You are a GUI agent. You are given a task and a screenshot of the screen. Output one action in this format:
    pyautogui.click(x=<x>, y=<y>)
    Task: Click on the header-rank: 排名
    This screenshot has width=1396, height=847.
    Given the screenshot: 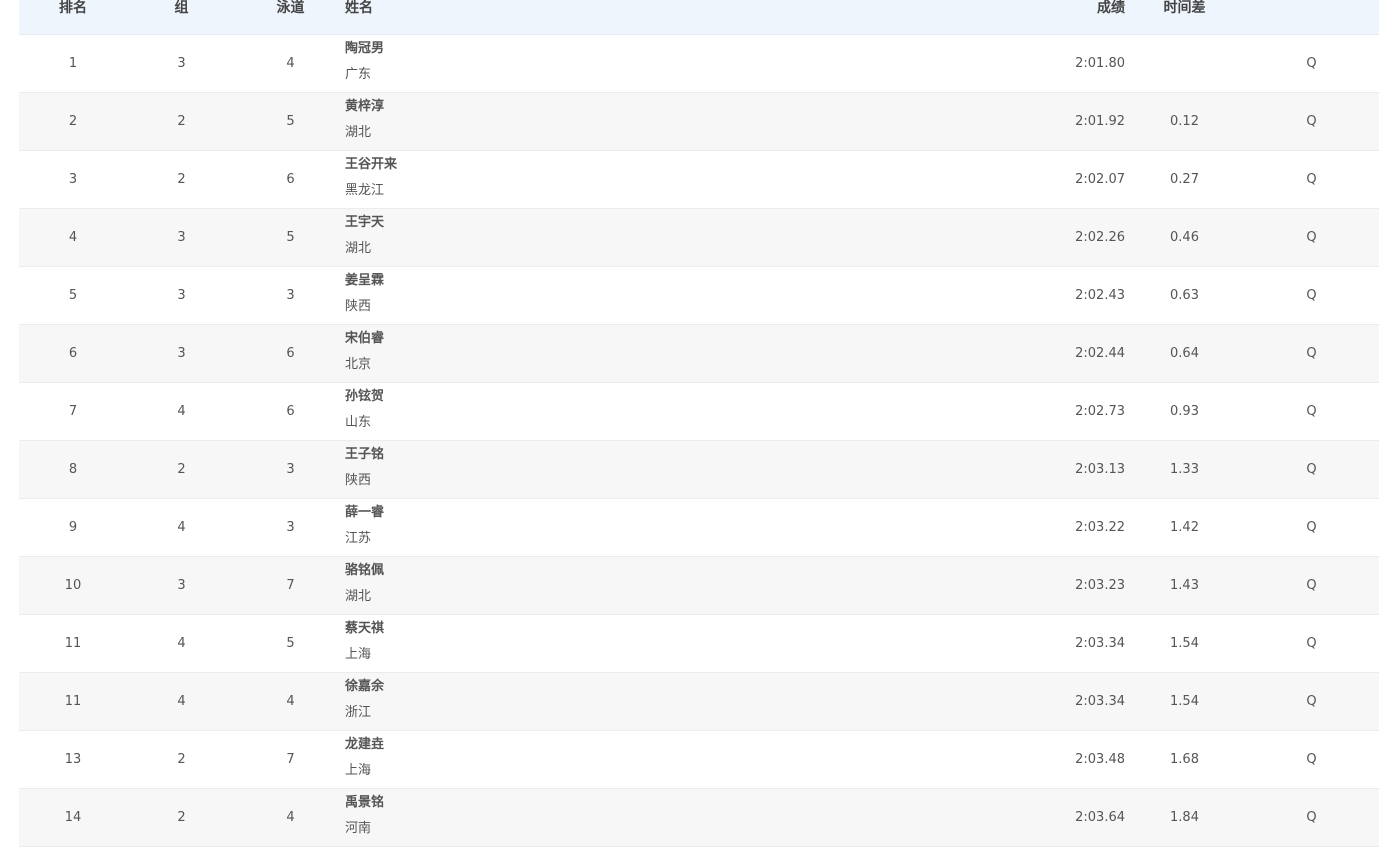 What is the action you would take?
    pyautogui.click(x=73, y=8)
    